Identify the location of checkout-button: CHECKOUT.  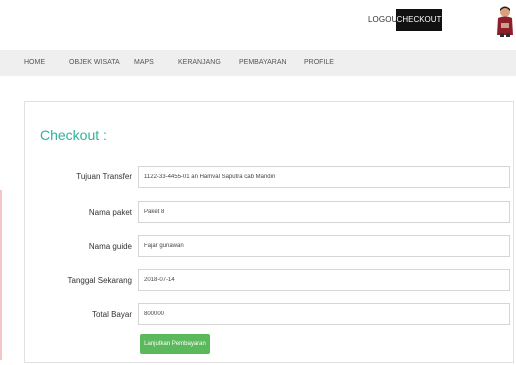
(419, 20).